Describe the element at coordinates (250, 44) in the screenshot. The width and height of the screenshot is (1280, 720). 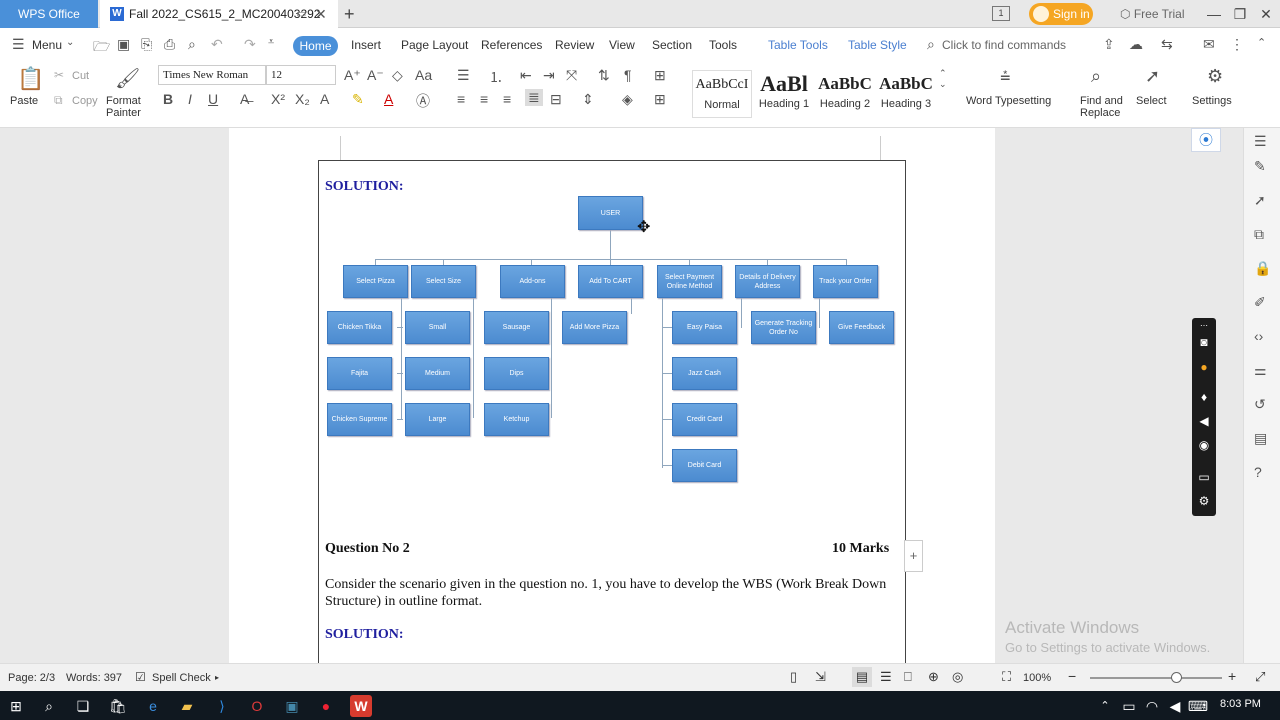
I see `redo-icon: ↷` at that location.